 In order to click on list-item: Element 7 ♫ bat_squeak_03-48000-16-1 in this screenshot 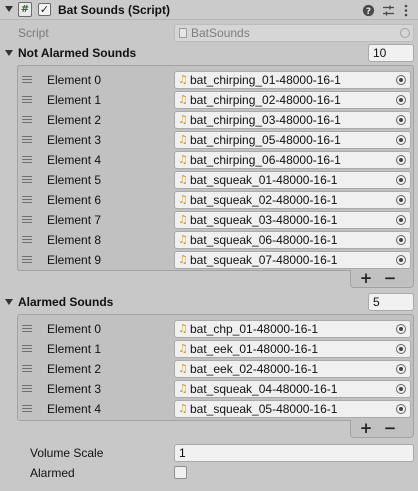, I will do `click(215, 220)`.